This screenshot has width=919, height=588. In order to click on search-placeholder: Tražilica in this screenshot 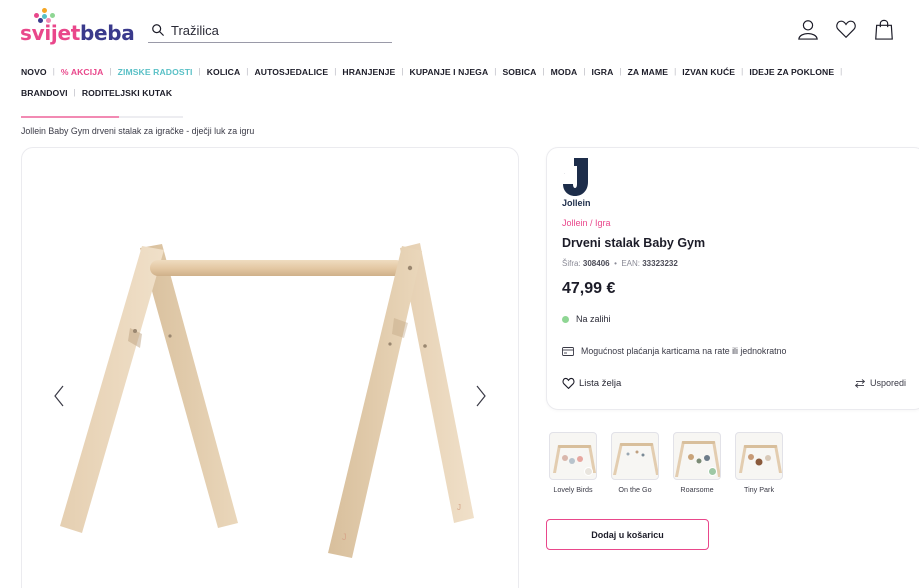, I will do `click(195, 30)`.